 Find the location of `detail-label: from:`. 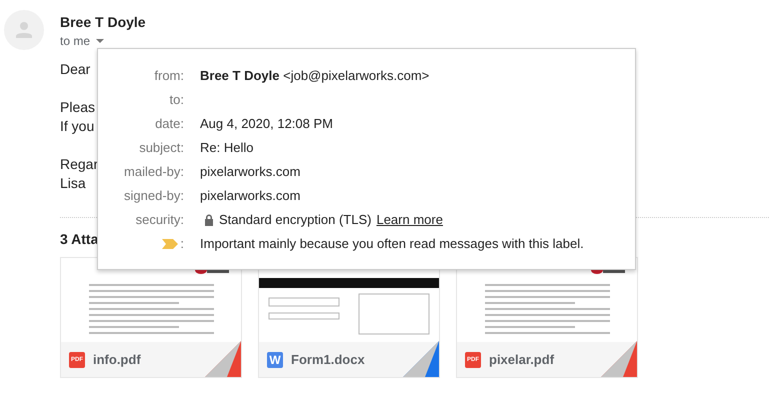

detail-label: from: is located at coordinates (169, 76).